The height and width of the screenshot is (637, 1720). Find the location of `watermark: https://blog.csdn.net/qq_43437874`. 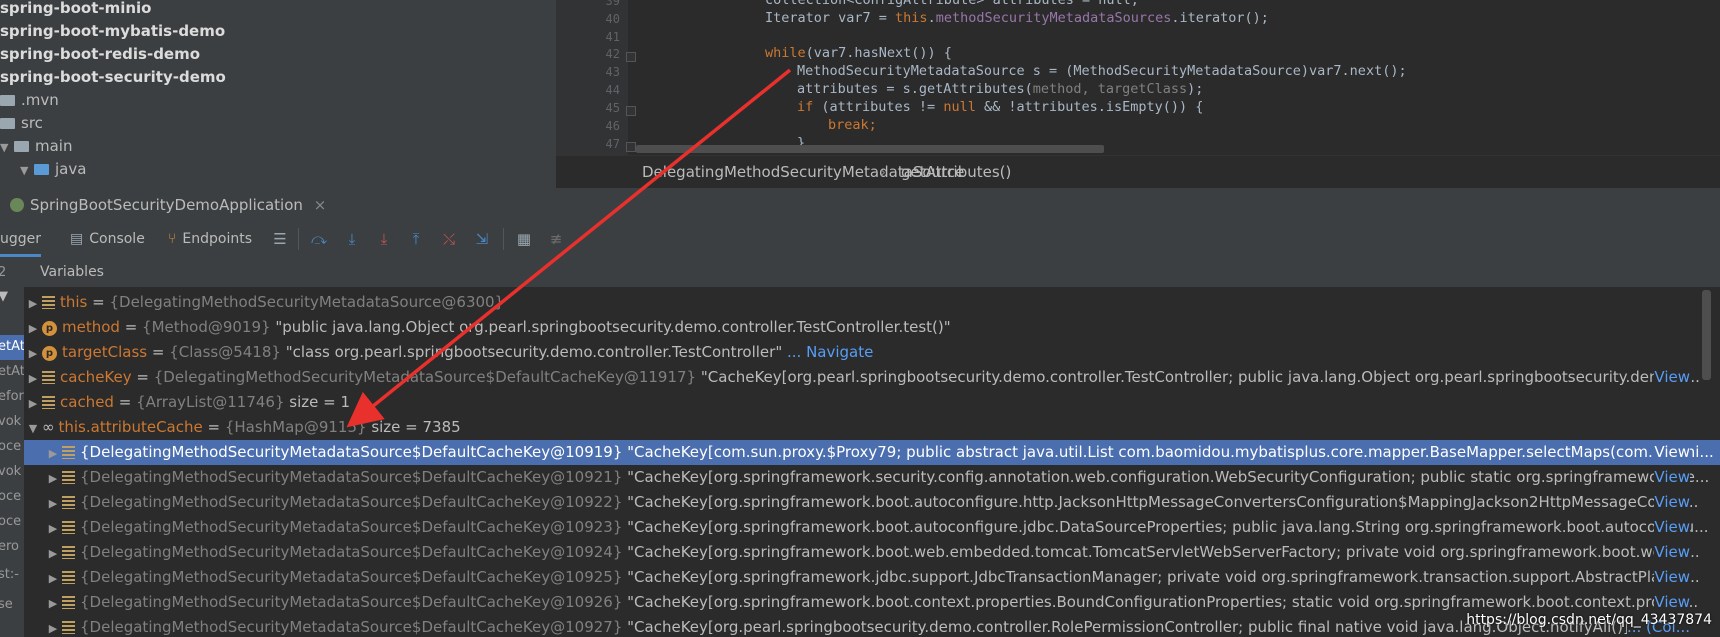

watermark: https://blog.csdn.net/qq_43437874 is located at coordinates (1589, 620).